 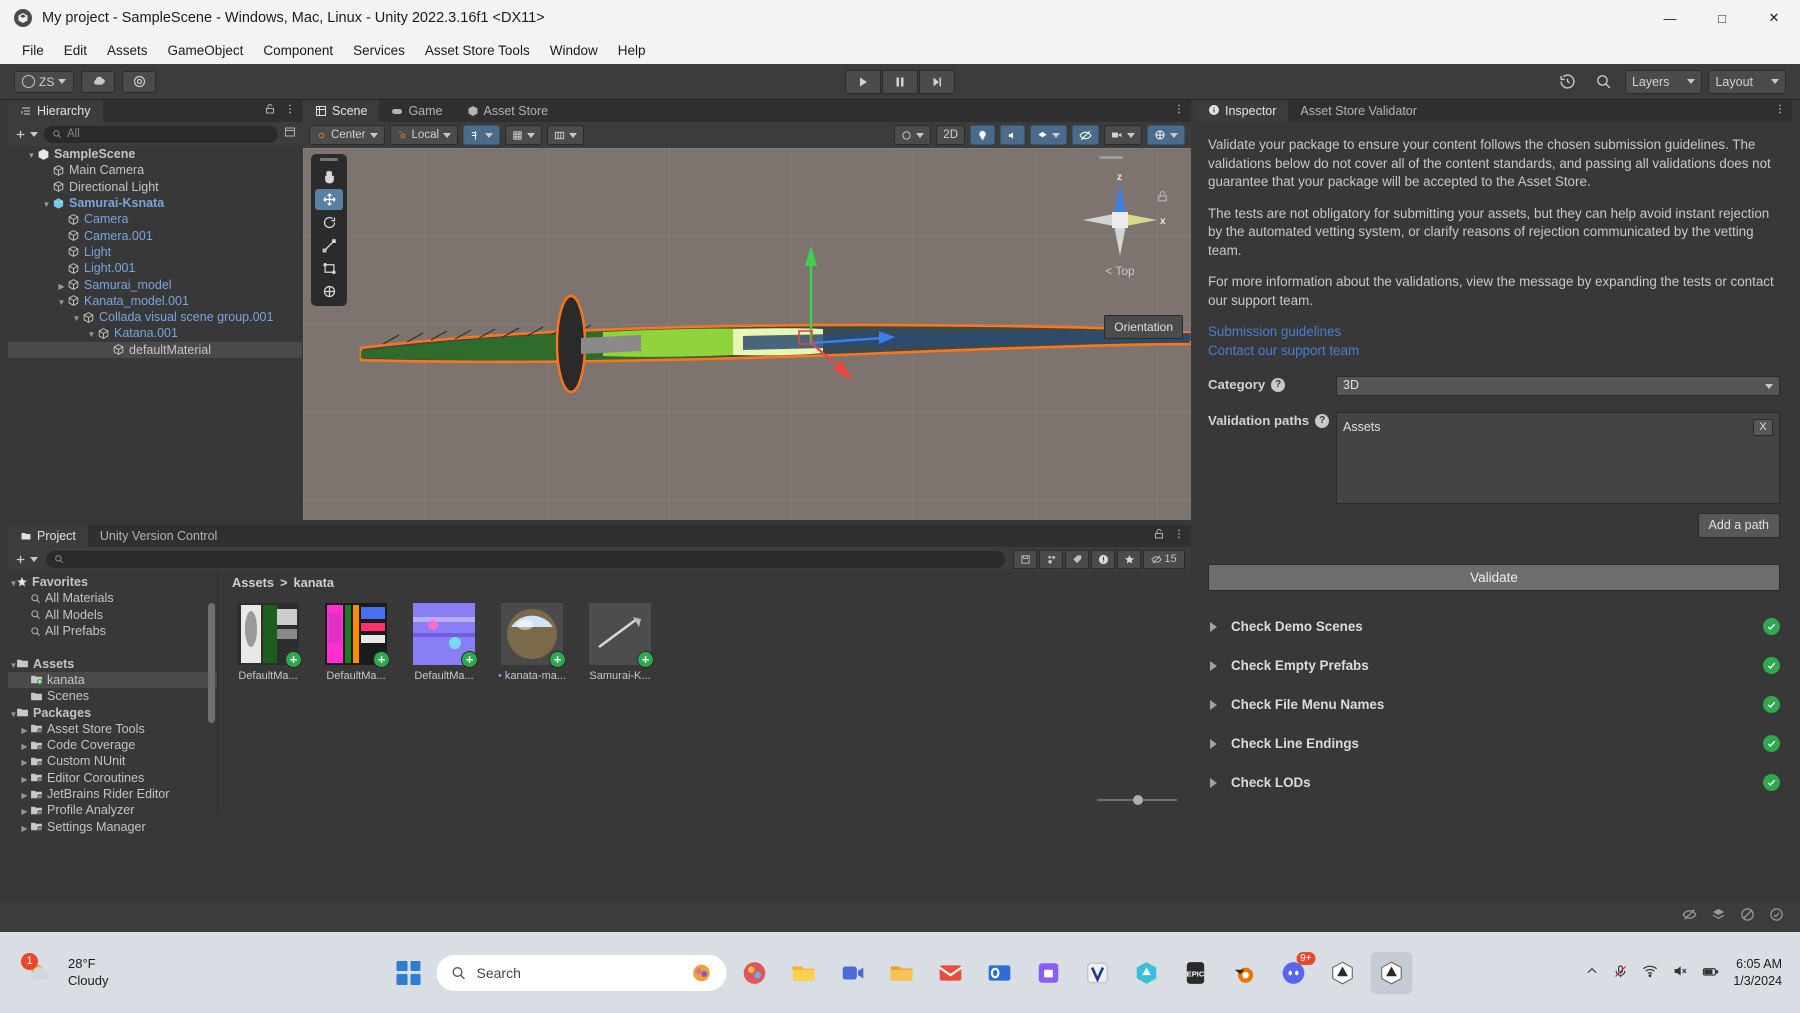 What do you see at coordinates (347, 135) in the screenshot?
I see `pivot-mode-dropdown: Center` at bounding box center [347, 135].